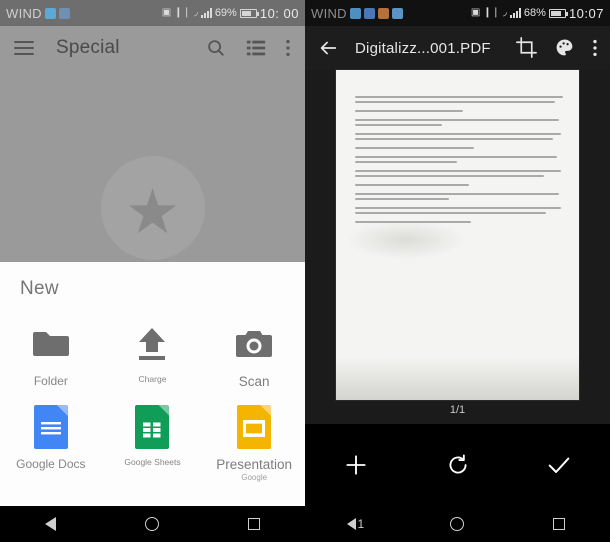 This screenshot has height=542, width=610. What do you see at coordinates (586, 13) in the screenshot?
I see `clock-label: 10:07` at bounding box center [586, 13].